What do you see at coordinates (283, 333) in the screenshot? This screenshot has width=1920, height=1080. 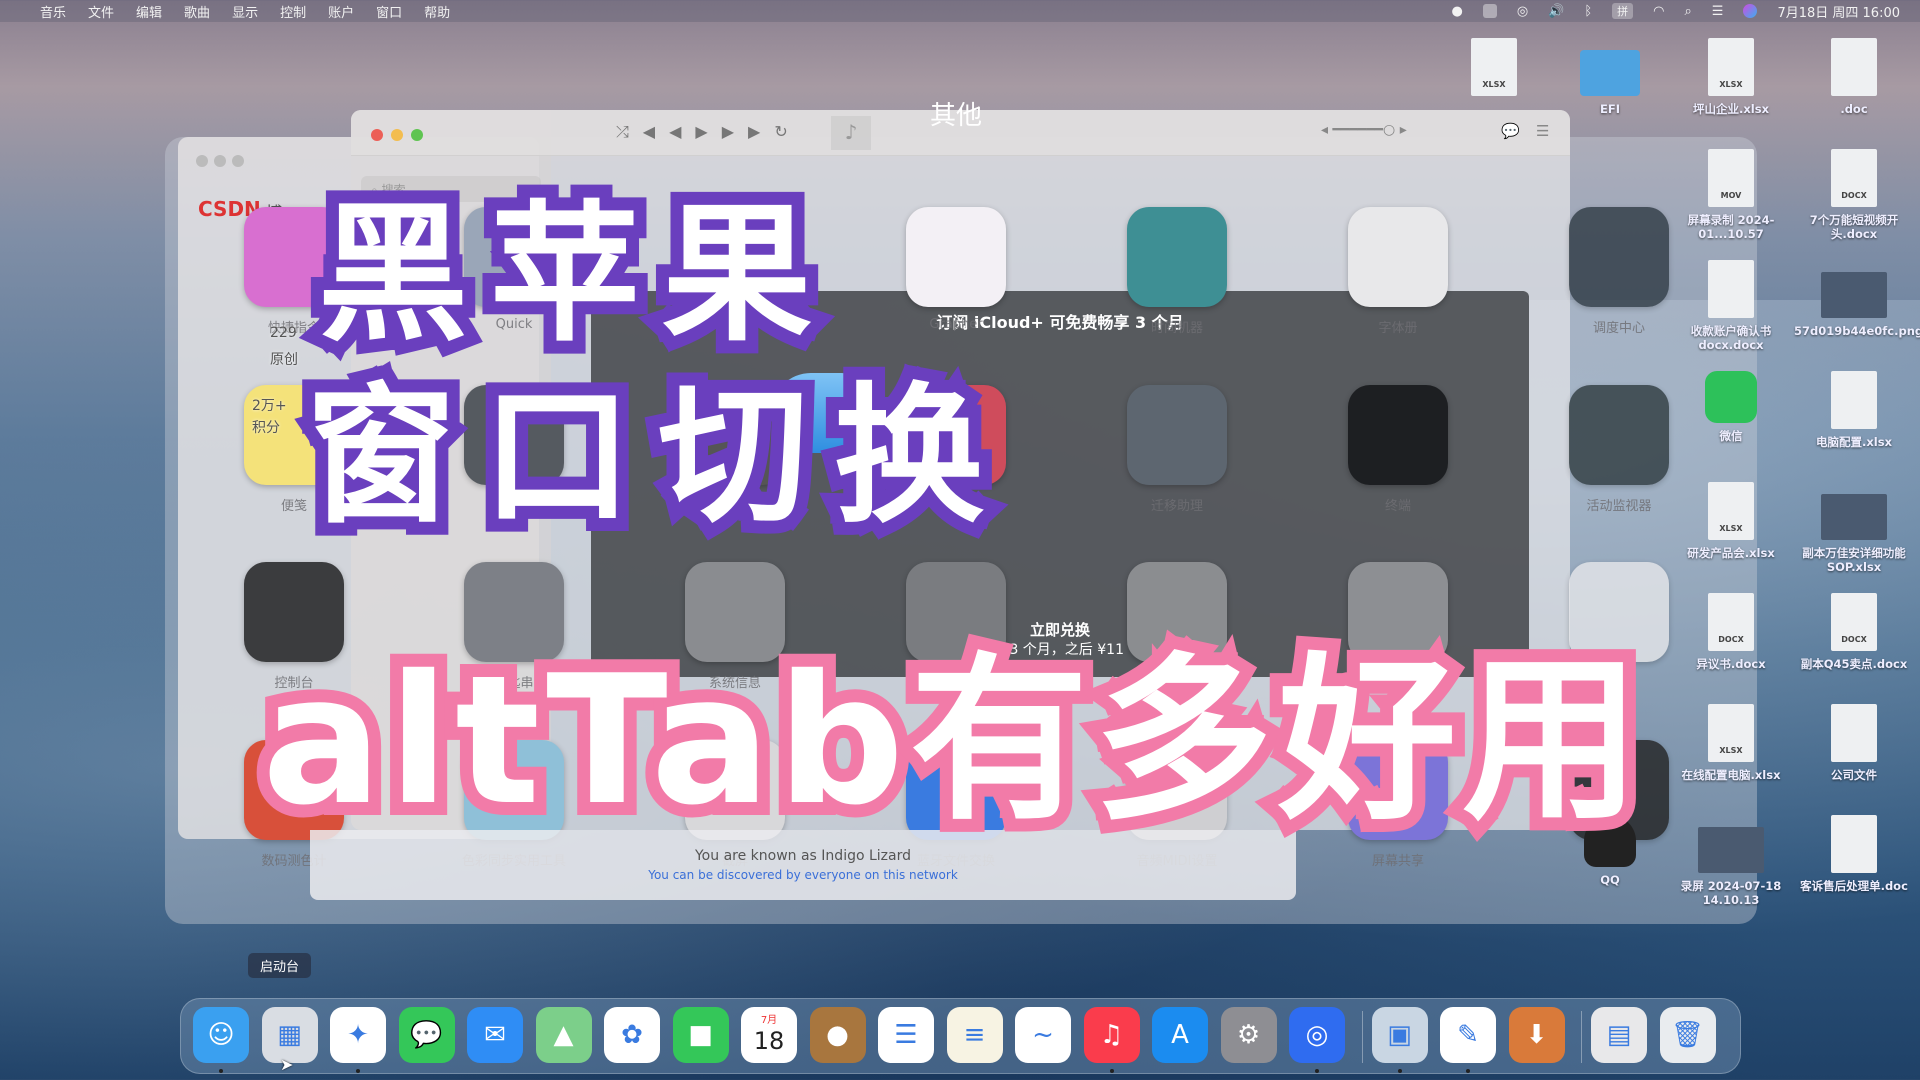 I see `original-count: 229` at bounding box center [283, 333].